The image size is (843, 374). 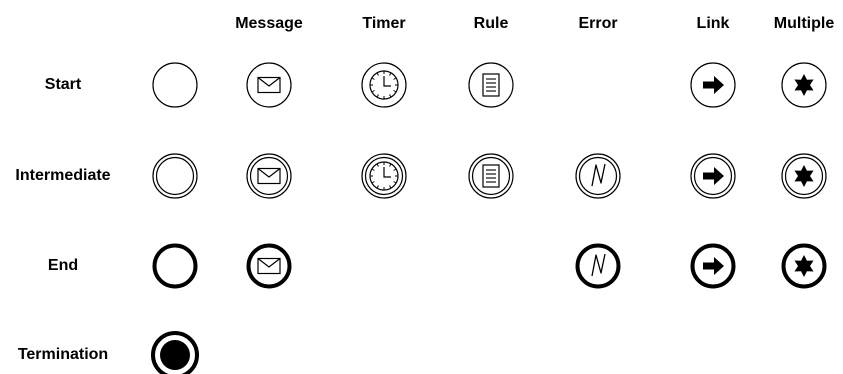 I want to click on intermediate-error-event-icon, so click(x=598, y=176).